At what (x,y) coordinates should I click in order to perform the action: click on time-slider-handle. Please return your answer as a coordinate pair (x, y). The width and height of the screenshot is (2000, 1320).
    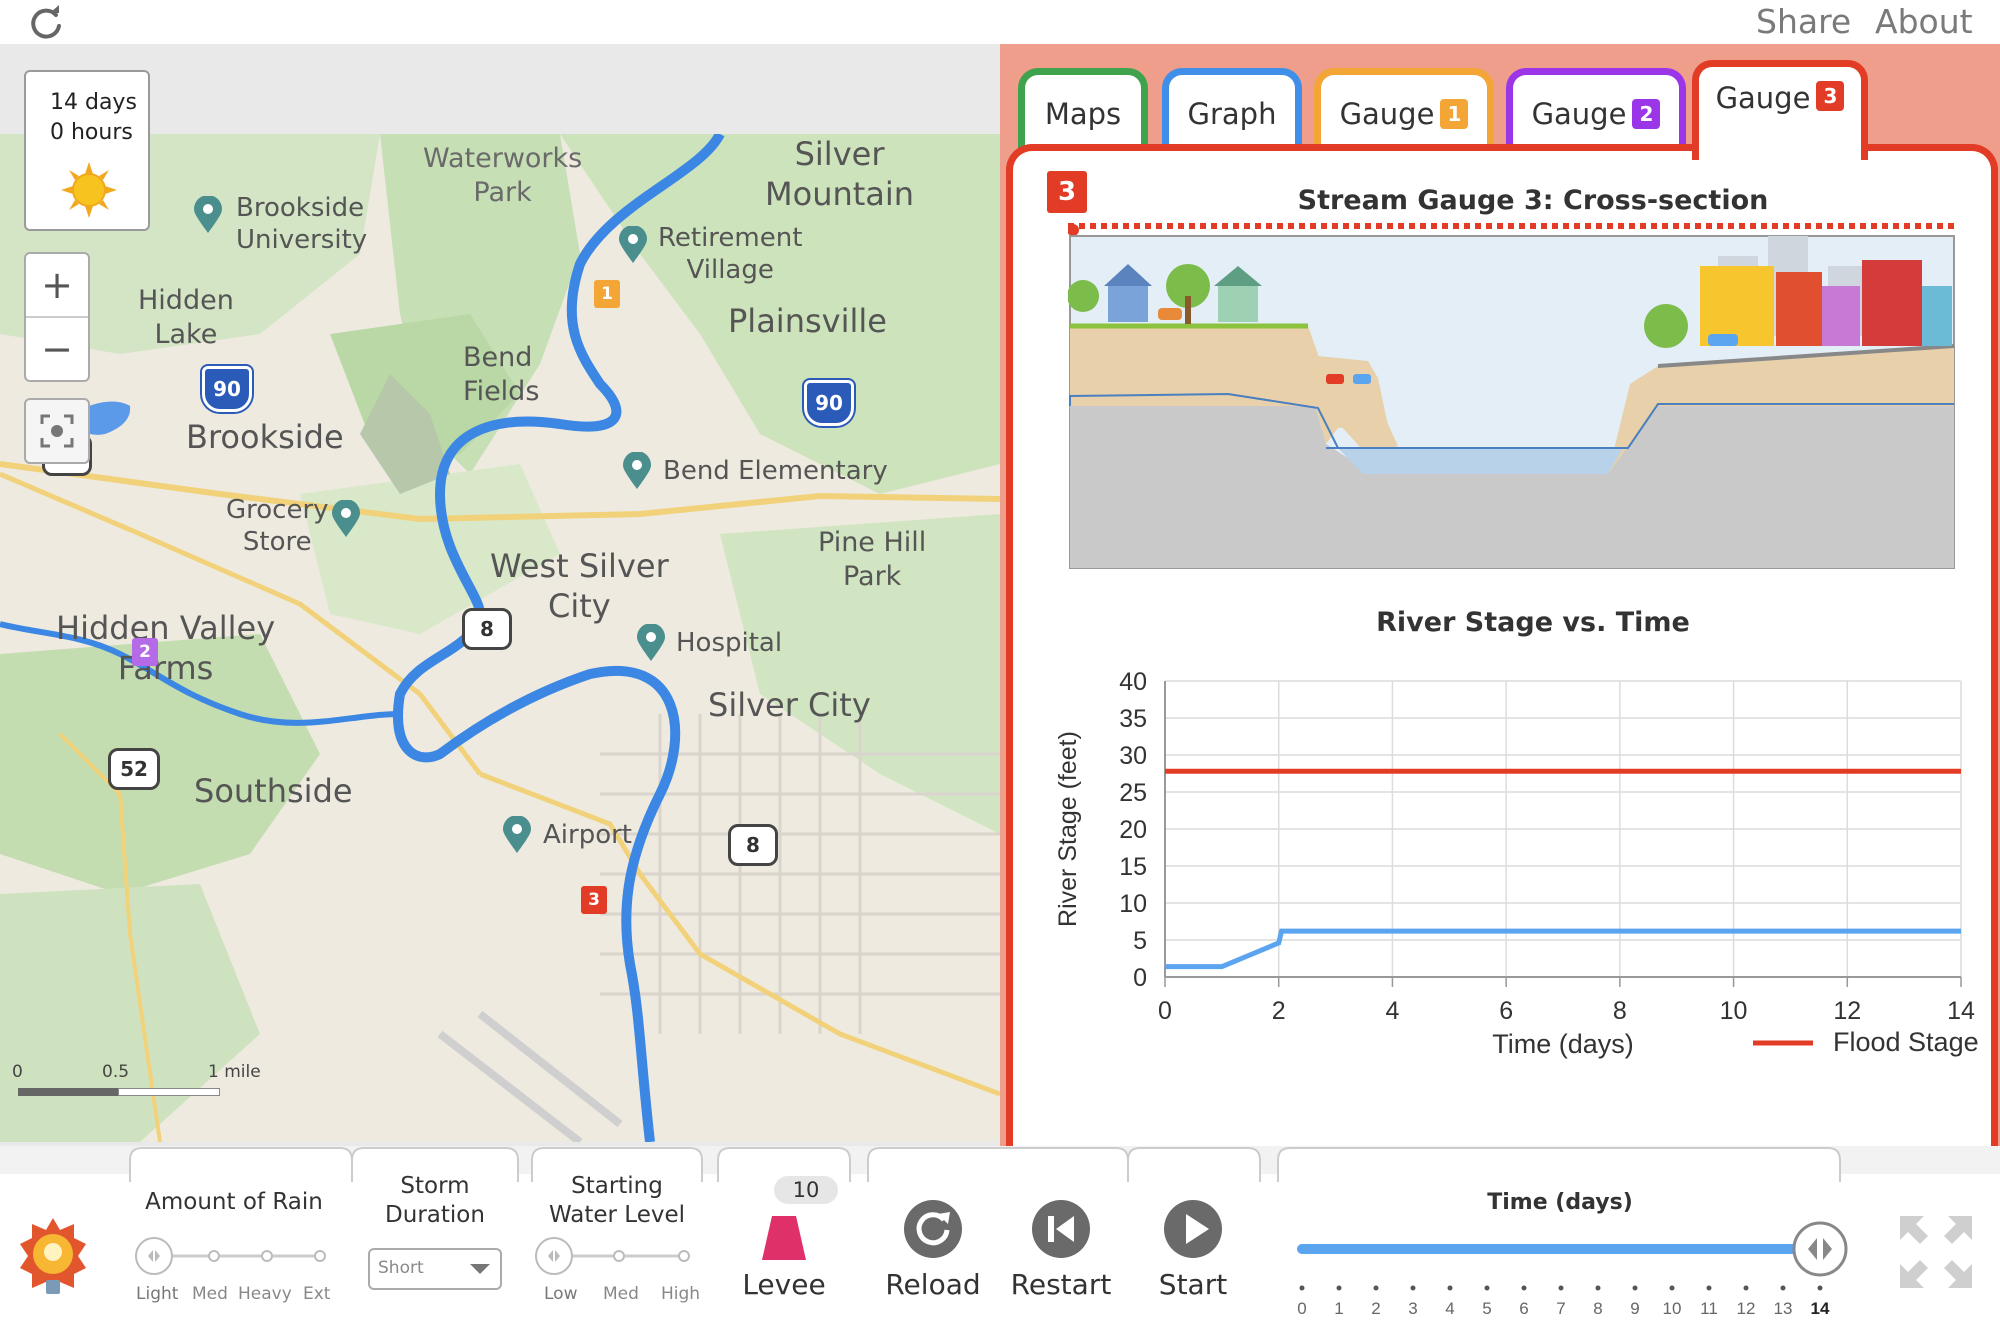
    Looking at the image, I should click on (1820, 1249).